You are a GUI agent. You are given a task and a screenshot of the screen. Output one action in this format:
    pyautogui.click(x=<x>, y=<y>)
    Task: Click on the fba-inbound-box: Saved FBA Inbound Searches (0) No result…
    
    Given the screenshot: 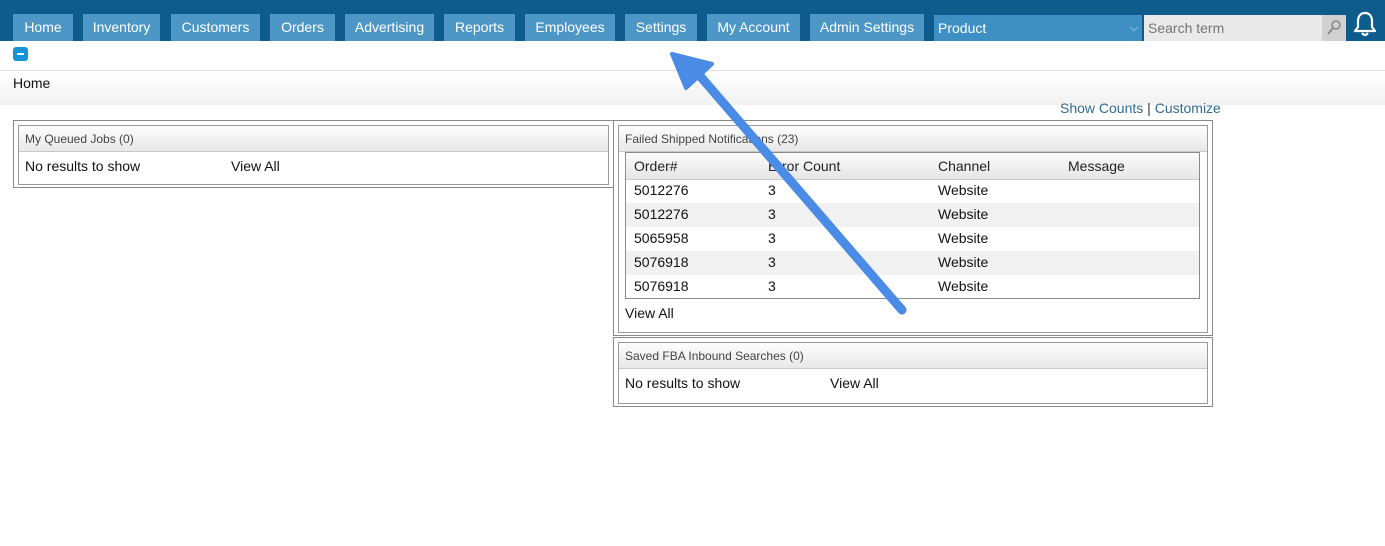 What is the action you would take?
    pyautogui.click(x=913, y=373)
    